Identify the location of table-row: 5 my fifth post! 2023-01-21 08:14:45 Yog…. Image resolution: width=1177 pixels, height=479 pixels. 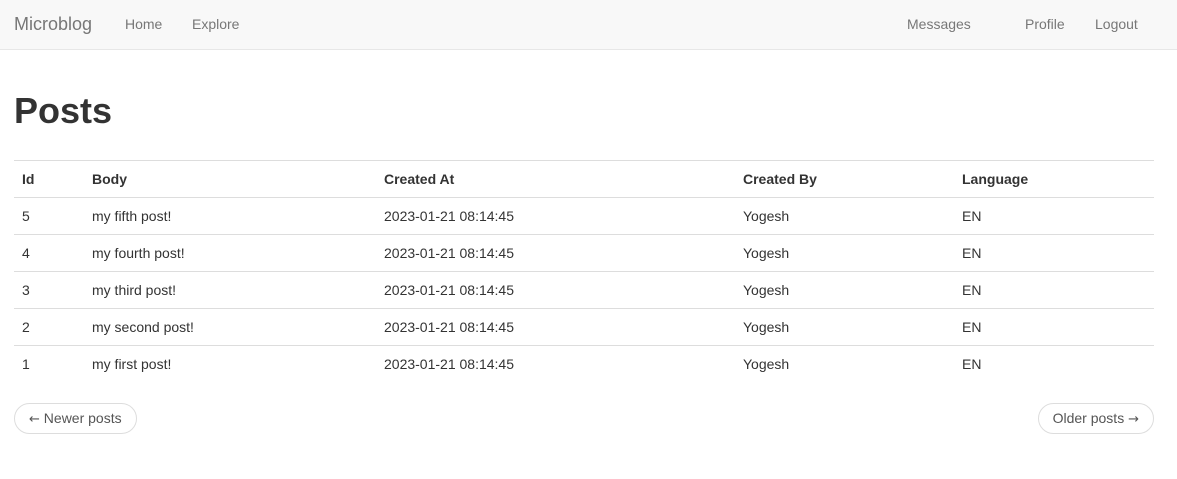
(584, 216).